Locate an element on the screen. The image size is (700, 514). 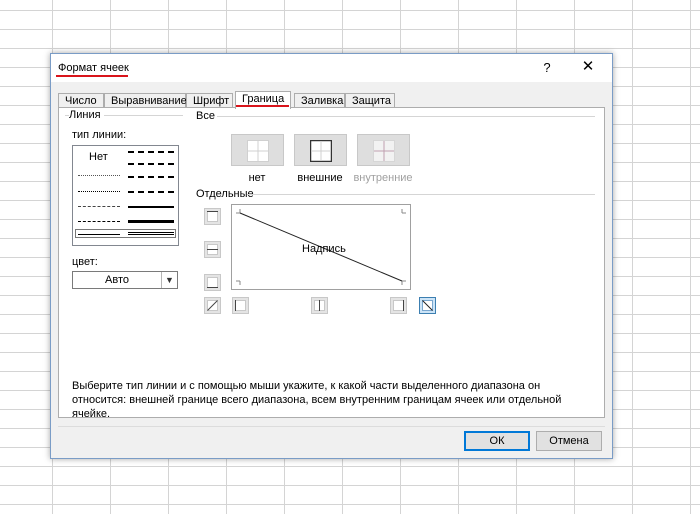
border-inside-icon is located at coordinates (384, 151).